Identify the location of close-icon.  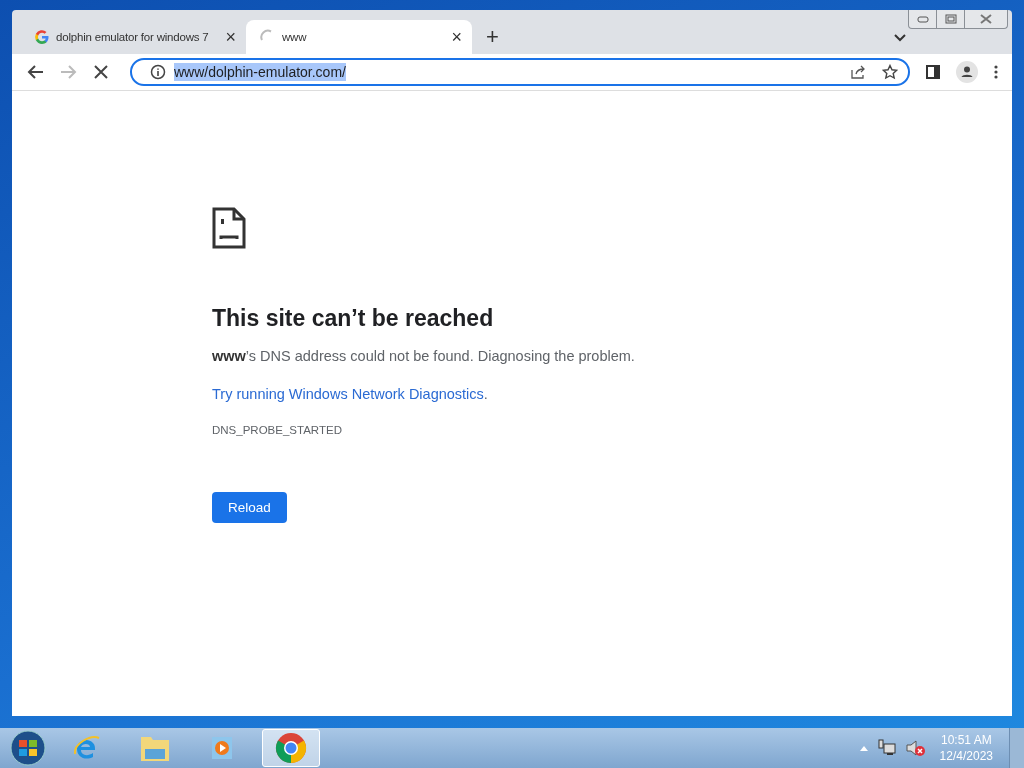
(986, 19).